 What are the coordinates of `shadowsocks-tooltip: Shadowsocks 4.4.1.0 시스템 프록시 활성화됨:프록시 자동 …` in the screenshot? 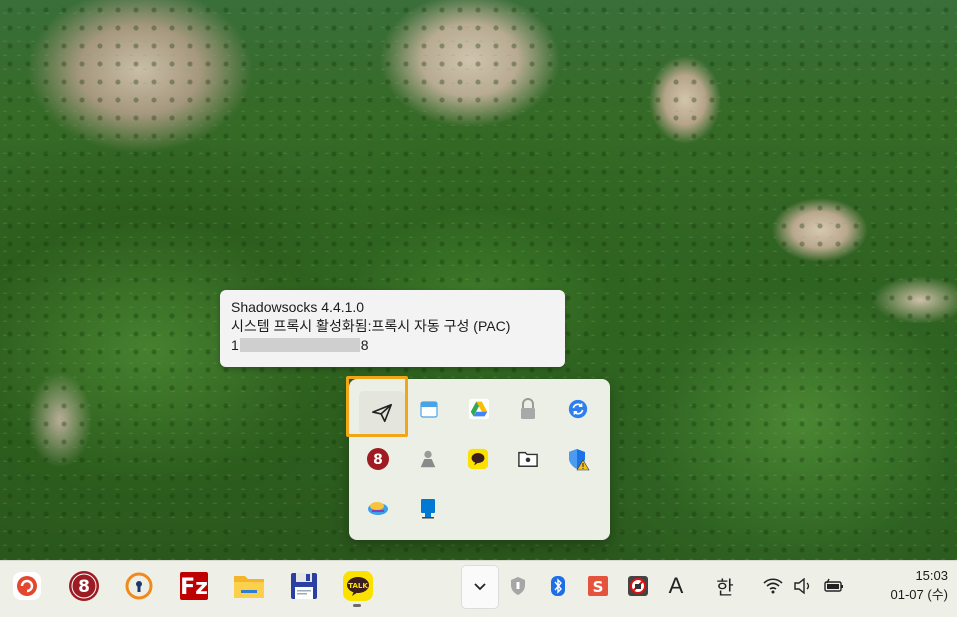 It's located at (392, 328).